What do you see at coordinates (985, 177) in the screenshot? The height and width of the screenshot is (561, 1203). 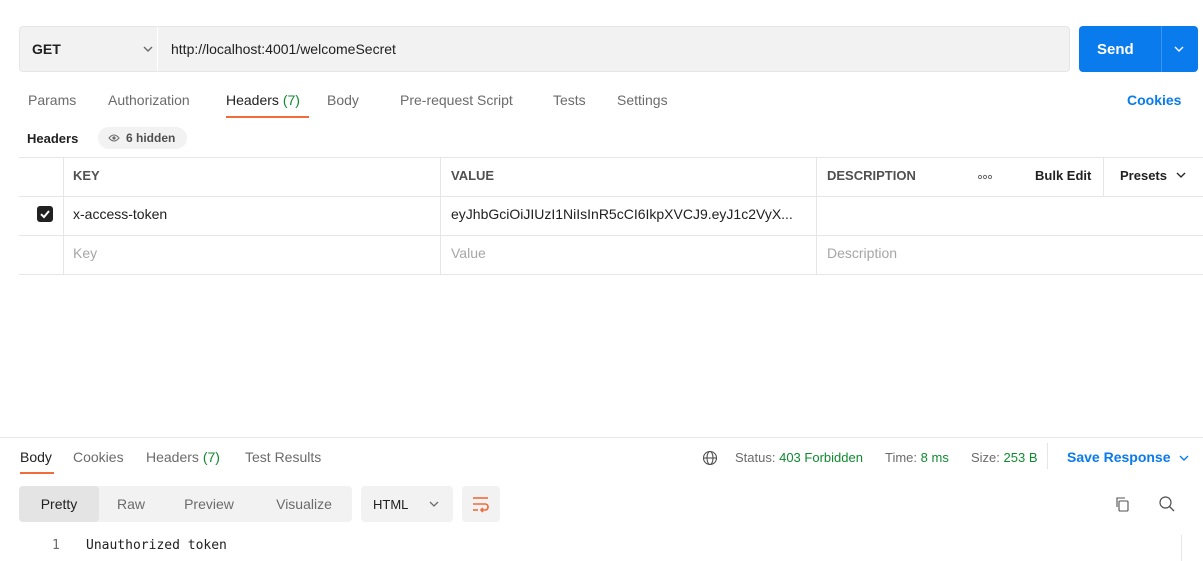 I see `more-horizontal-icon` at bounding box center [985, 177].